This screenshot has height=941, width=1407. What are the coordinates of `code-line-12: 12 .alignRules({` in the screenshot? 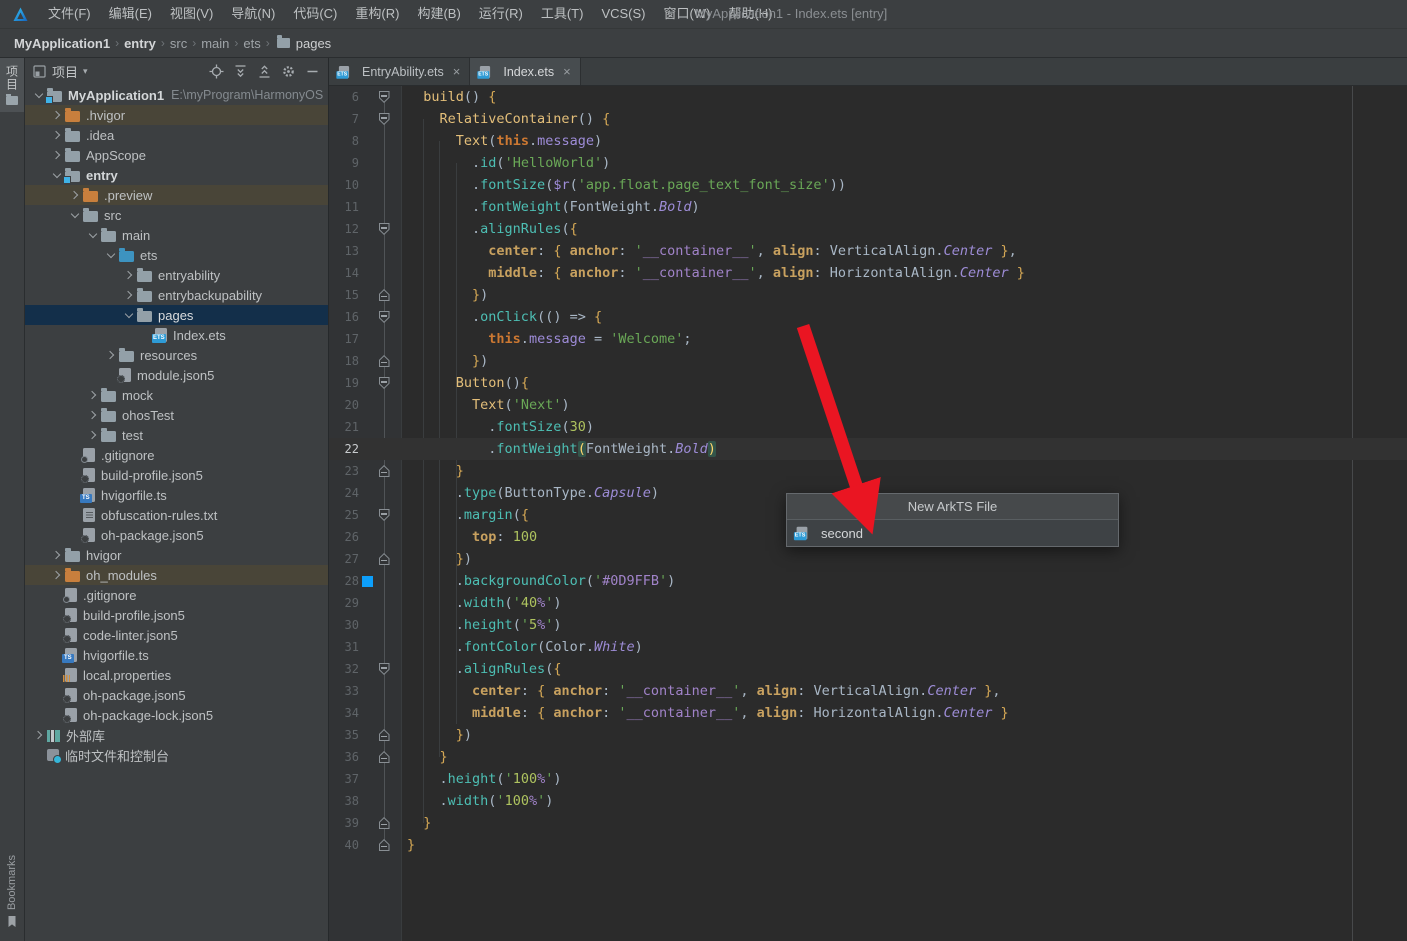 It's located at (868, 229).